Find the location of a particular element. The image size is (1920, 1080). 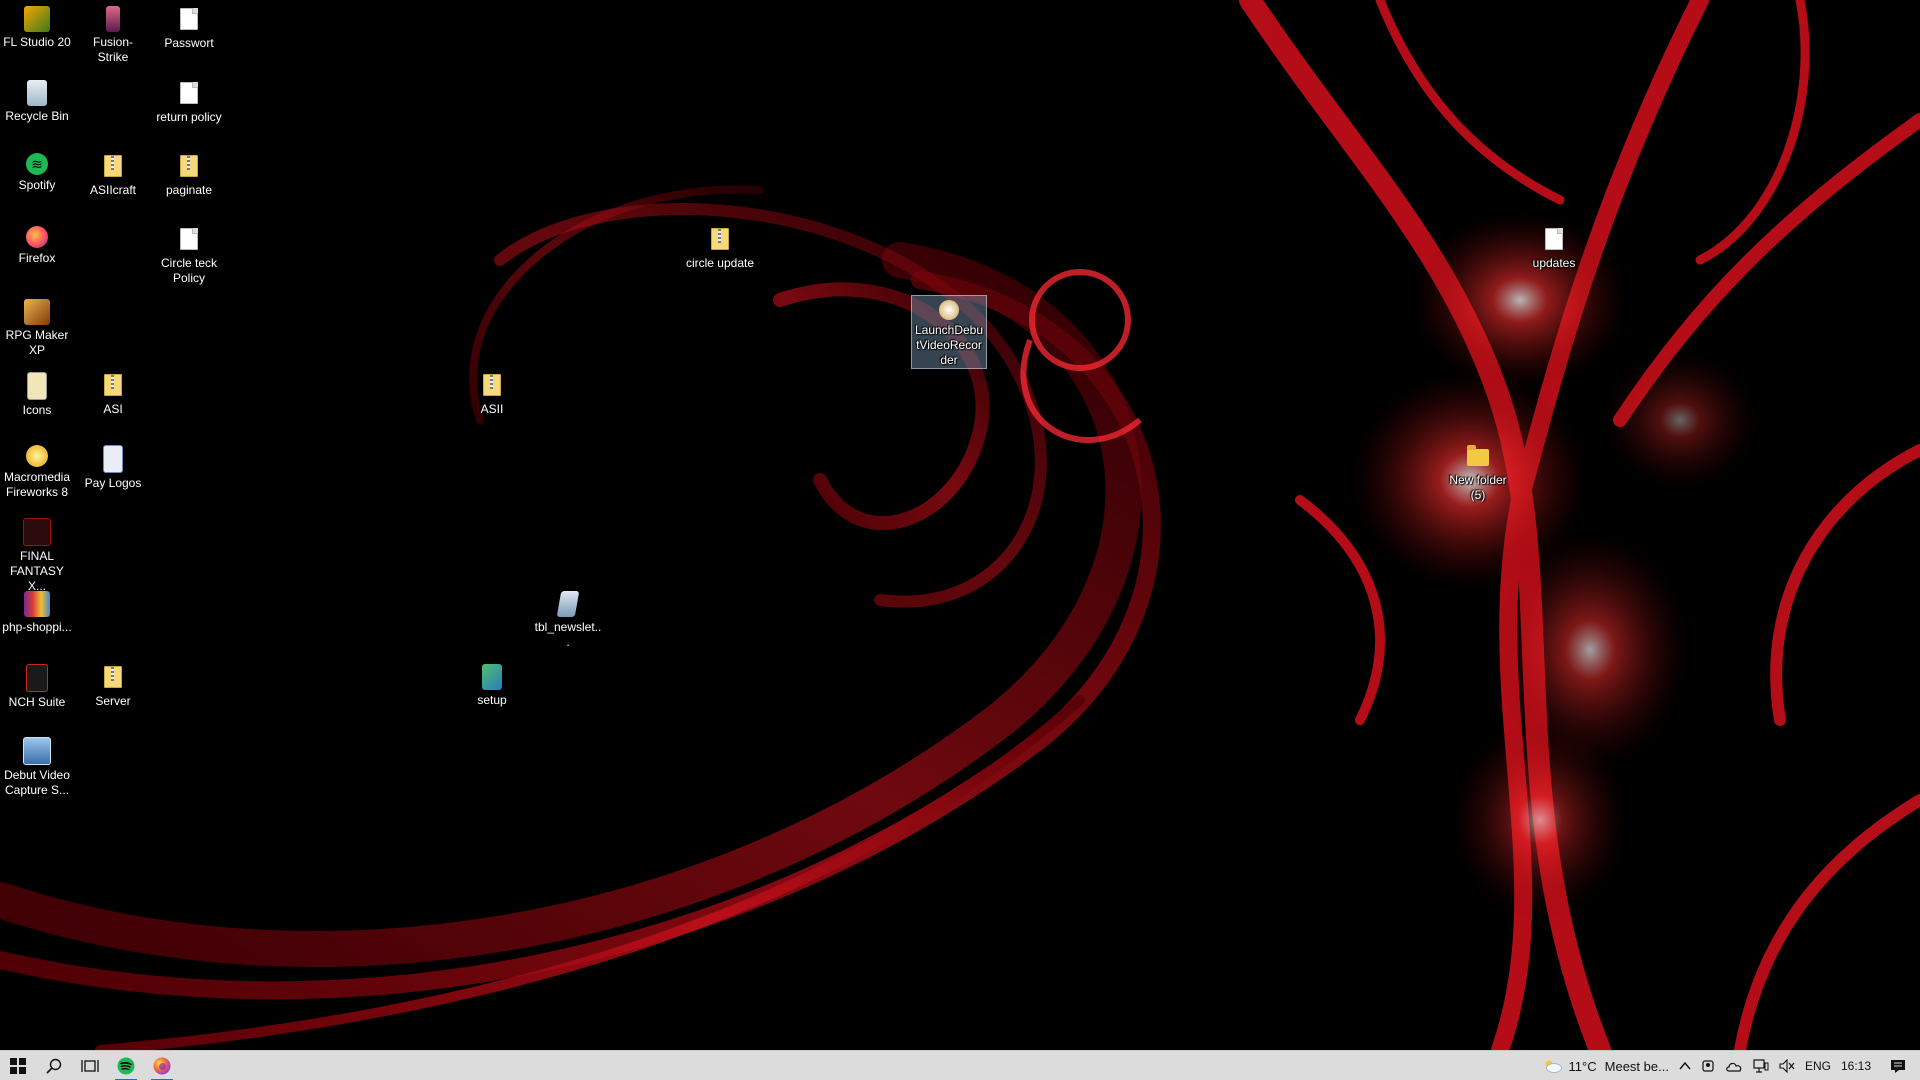

debut-video-icon is located at coordinates (37, 751).